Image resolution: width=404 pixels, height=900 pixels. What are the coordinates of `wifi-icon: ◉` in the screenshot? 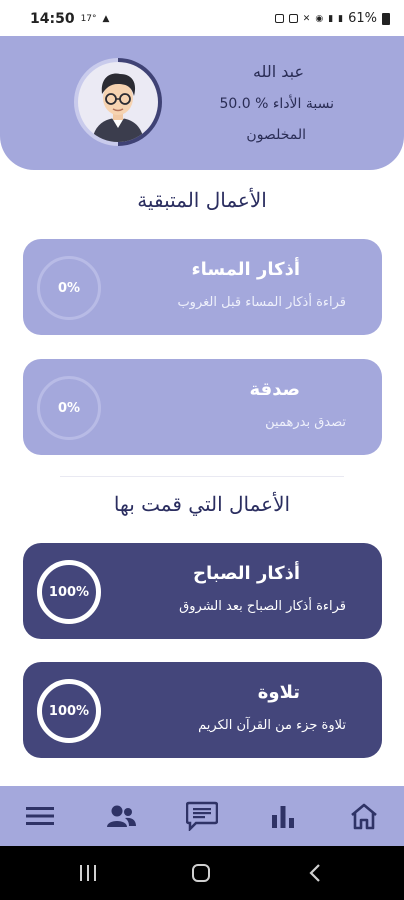 It's located at (319, 18).